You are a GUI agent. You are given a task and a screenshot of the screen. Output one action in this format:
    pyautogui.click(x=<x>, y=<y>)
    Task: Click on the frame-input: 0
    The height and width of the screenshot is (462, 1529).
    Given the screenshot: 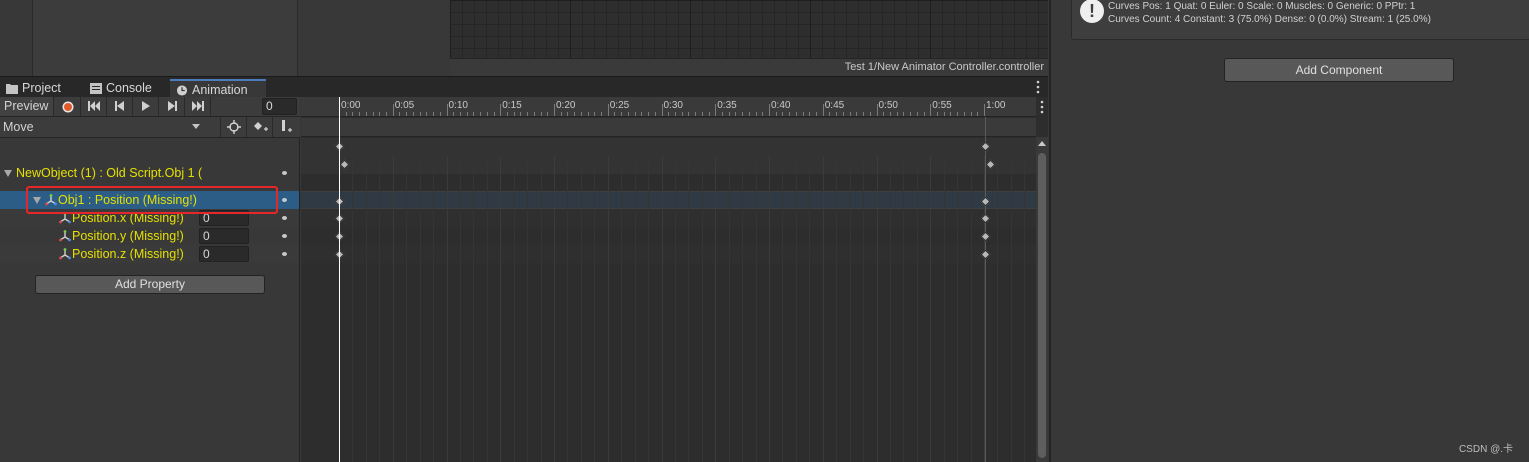 What is the action you would take?
    pyautogui.click(x=279, y=106)
    